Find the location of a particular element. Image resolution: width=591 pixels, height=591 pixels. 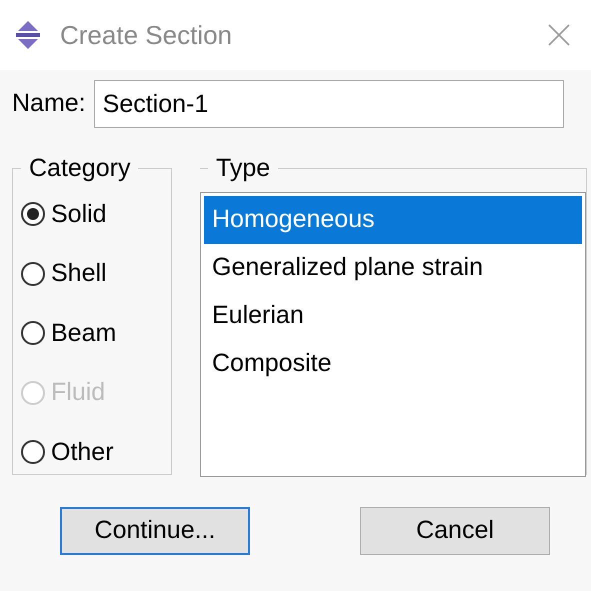

type-title: Type is located at coordinates (243, 168).